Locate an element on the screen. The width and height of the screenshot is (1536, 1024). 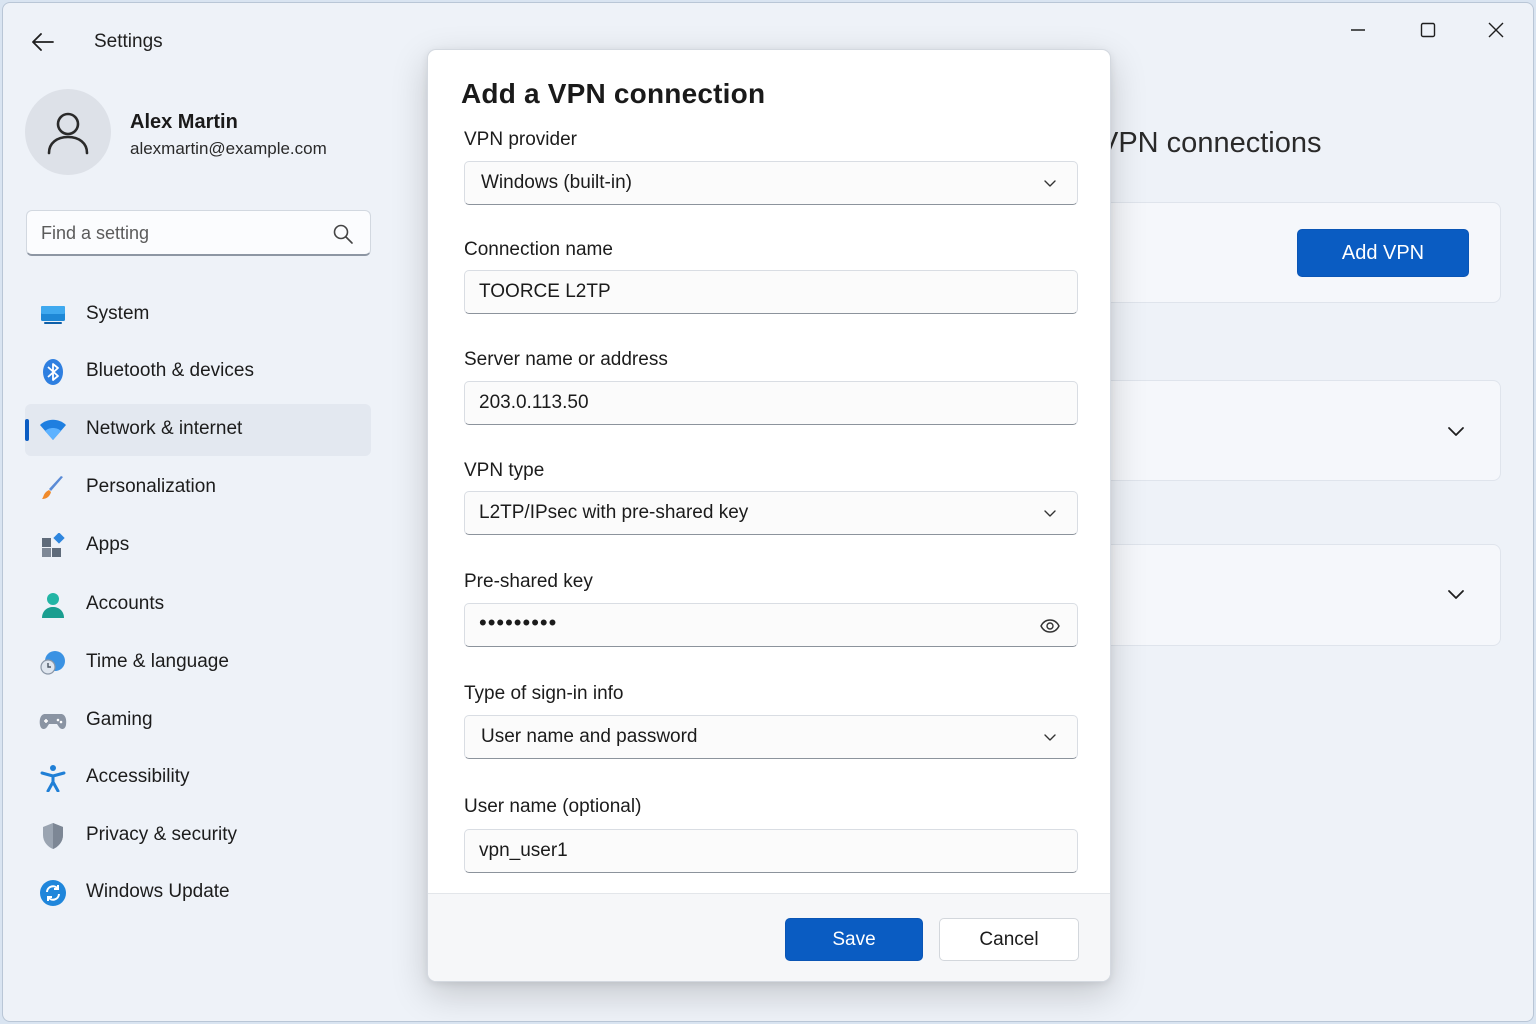
active-indicator is located at coordinates (27, 430).